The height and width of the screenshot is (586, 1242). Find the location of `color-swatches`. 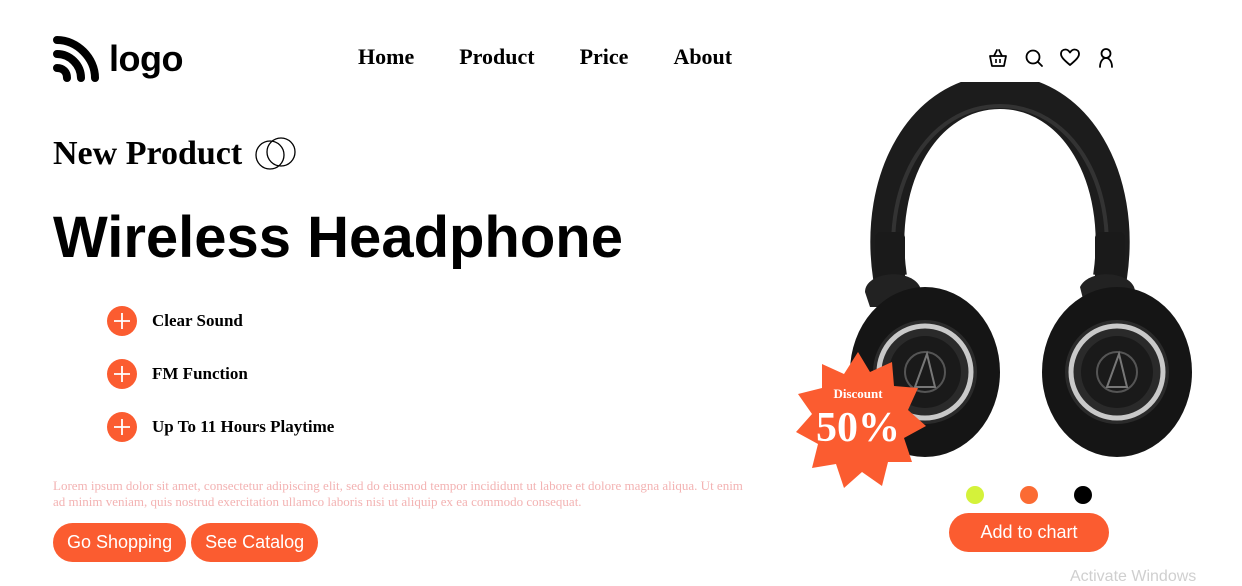

color-swatches is located at coordinates (1029, 495).